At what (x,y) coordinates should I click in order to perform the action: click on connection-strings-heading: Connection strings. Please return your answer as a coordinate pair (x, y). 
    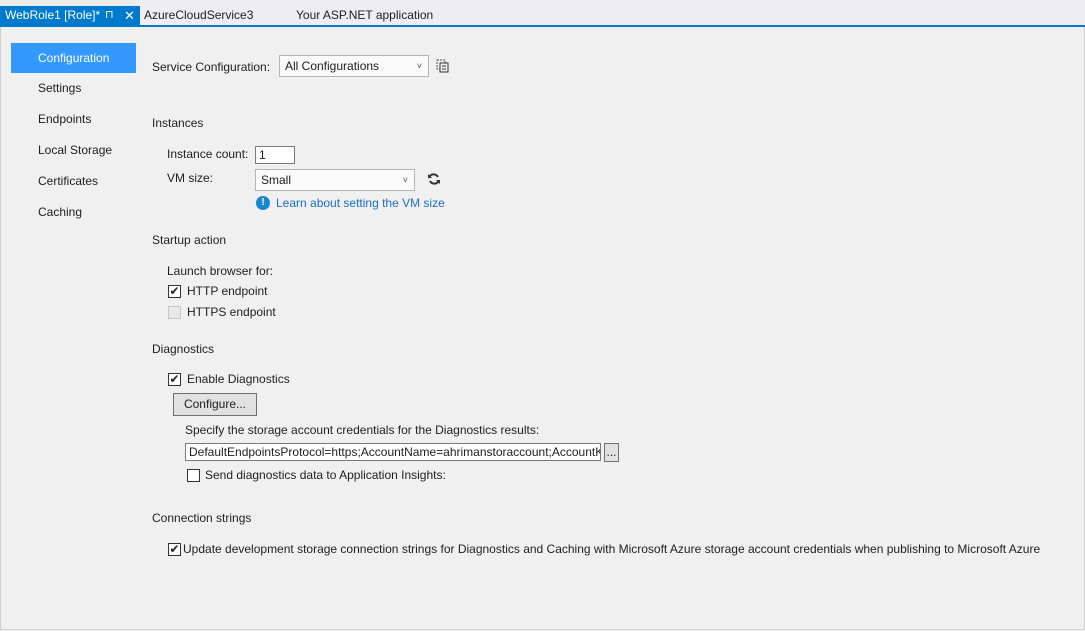
    Looking at the image, I should click on (202, 518).